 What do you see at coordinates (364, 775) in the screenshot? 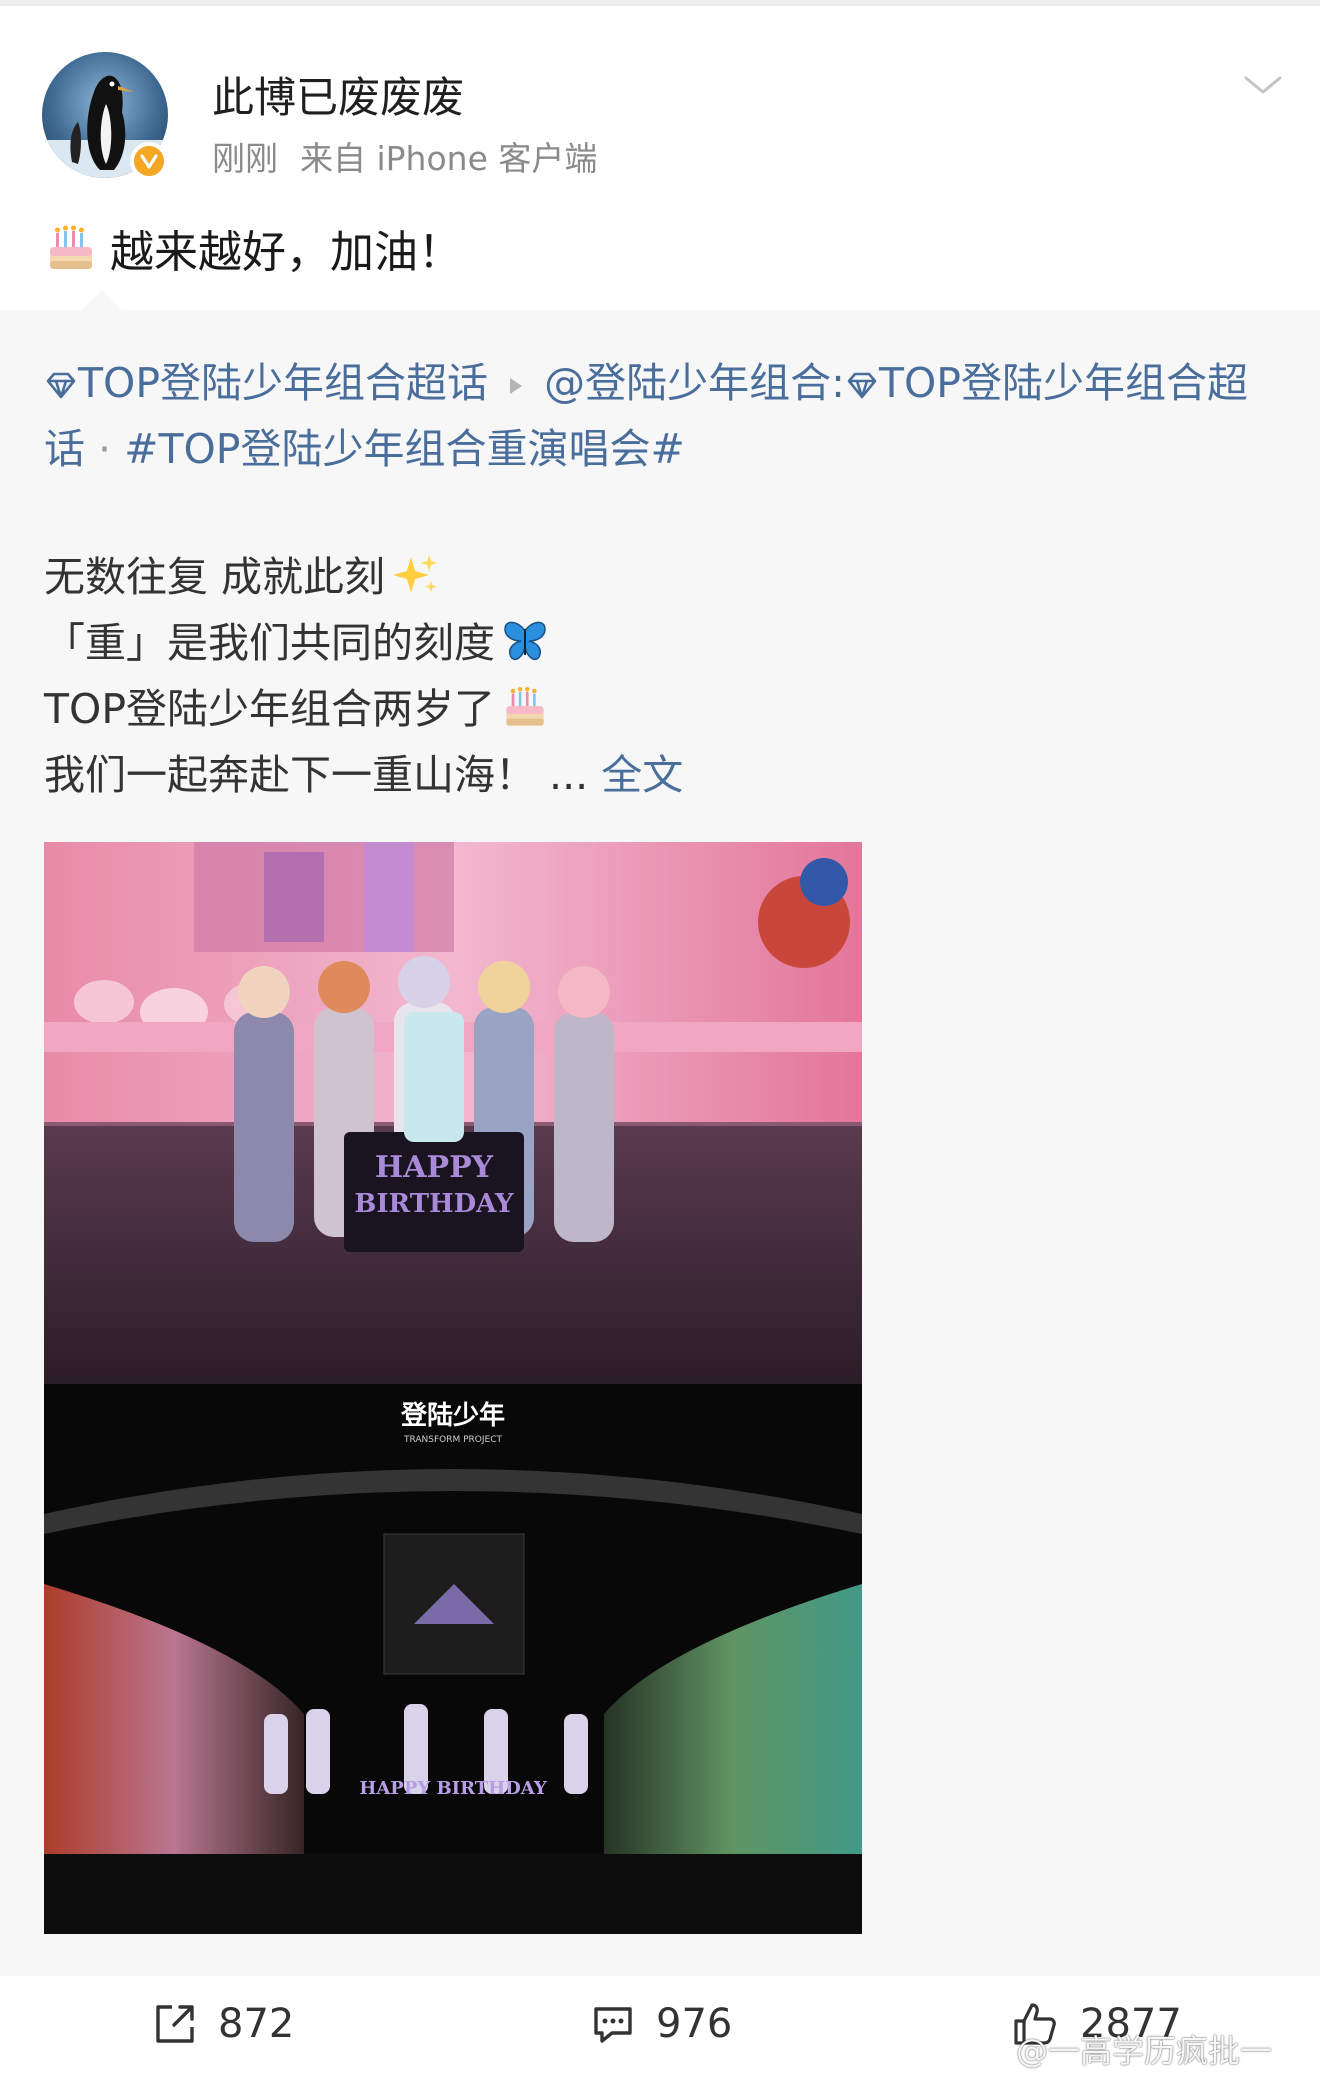
I see `body-line-4: 我们一起奔赴下一重山海！ ... 全文` at bounding box center [364, 775].